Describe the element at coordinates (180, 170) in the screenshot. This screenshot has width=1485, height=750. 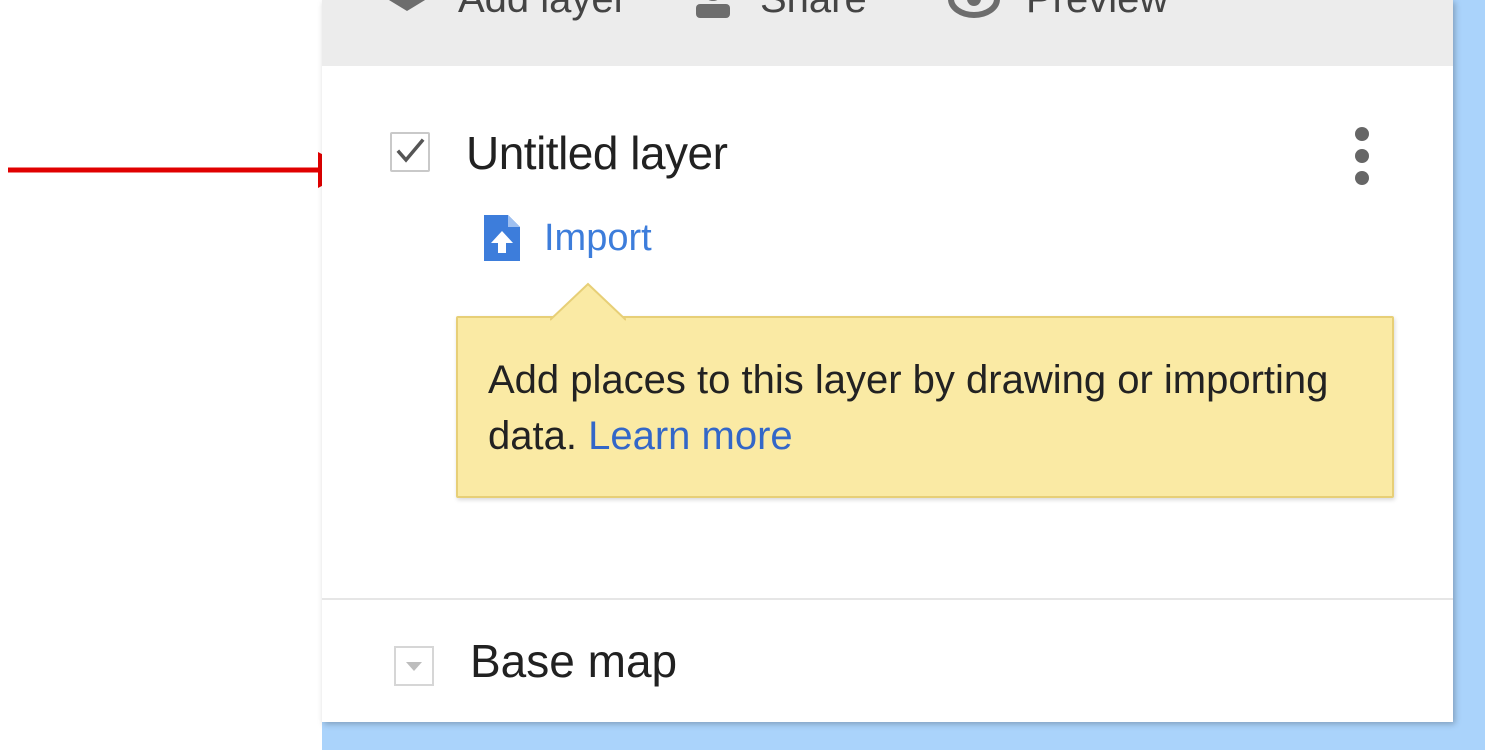
I see `annotation-arrow-icon` at that location.